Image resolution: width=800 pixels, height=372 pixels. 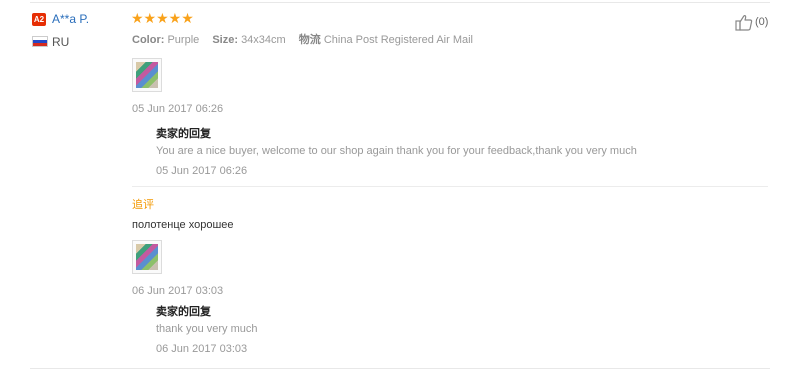 What do you see at coordinates (178, 109) in the screenshot?
I see `review-date: 05 Jun 2017 06:26` at bounding box center [178, 109].